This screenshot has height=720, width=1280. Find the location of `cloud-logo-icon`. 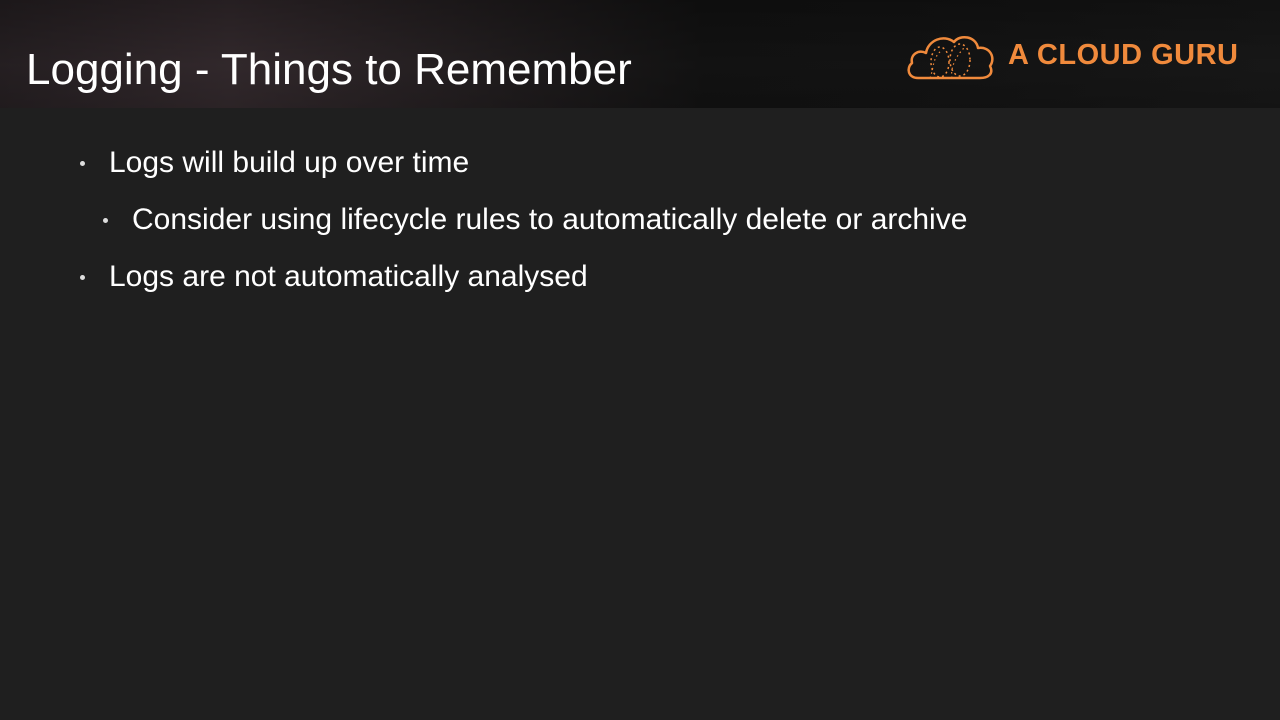

cloud-logo-icon is located at coordinates (950, 55).